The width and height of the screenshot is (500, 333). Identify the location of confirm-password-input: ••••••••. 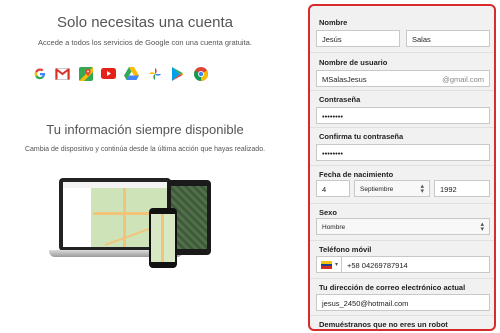
(403, 152).